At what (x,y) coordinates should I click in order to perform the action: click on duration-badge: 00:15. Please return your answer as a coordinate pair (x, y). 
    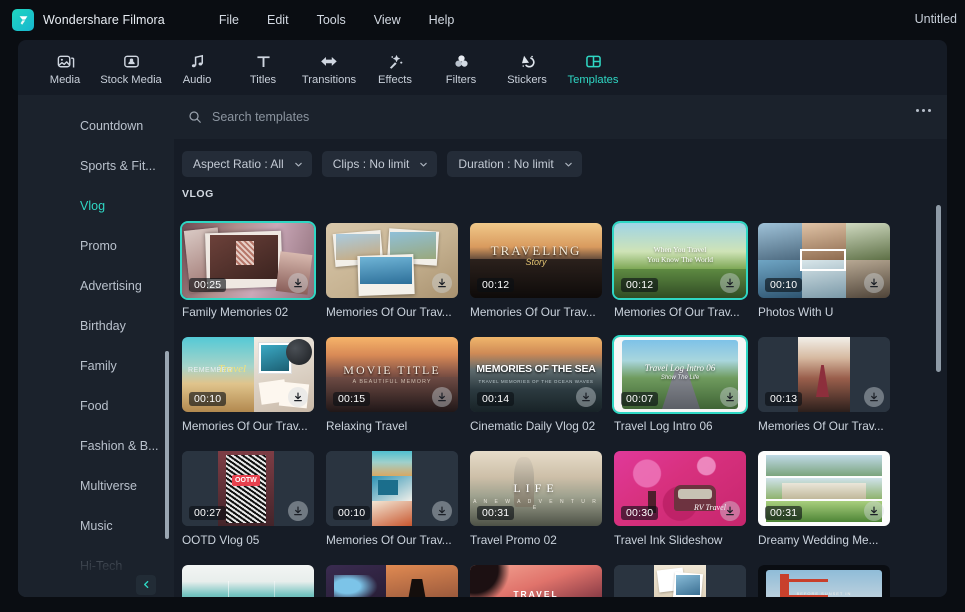
    Looking at the image, I should click on (352, 399).